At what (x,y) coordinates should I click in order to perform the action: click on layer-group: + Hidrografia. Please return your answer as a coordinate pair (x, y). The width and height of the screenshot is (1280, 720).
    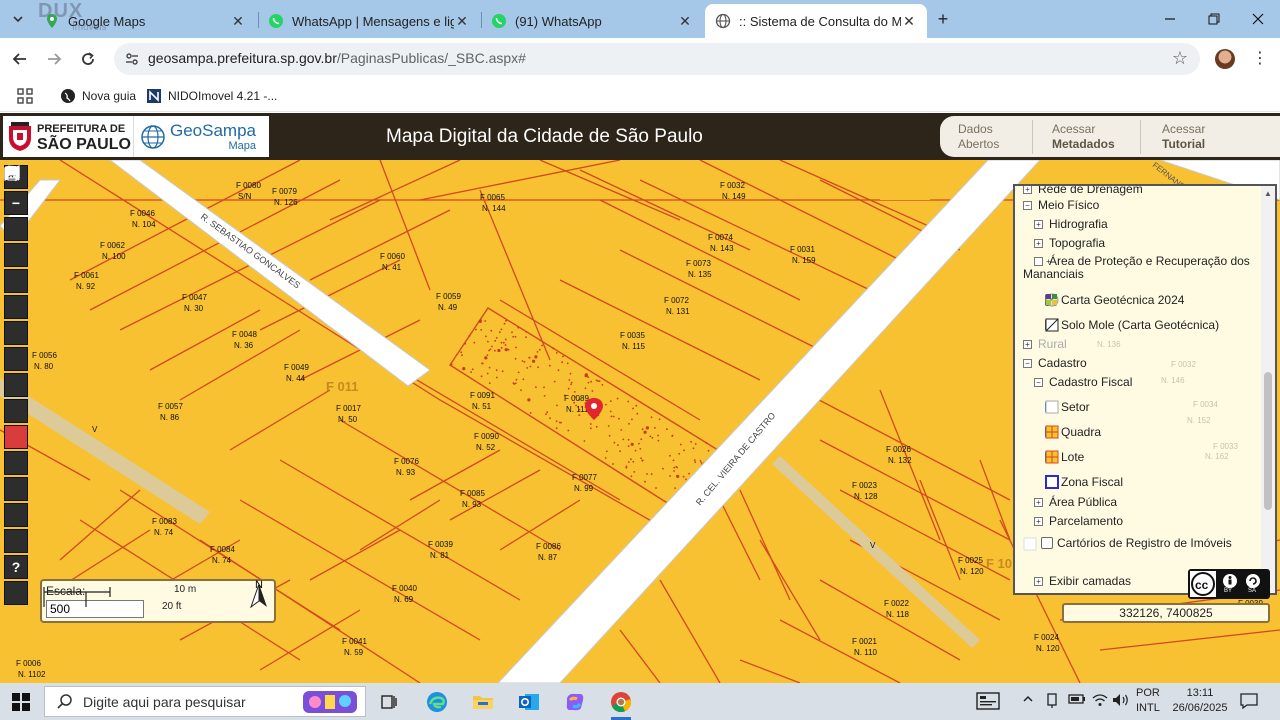
    Looking at the image, I should click on (1071, 224).